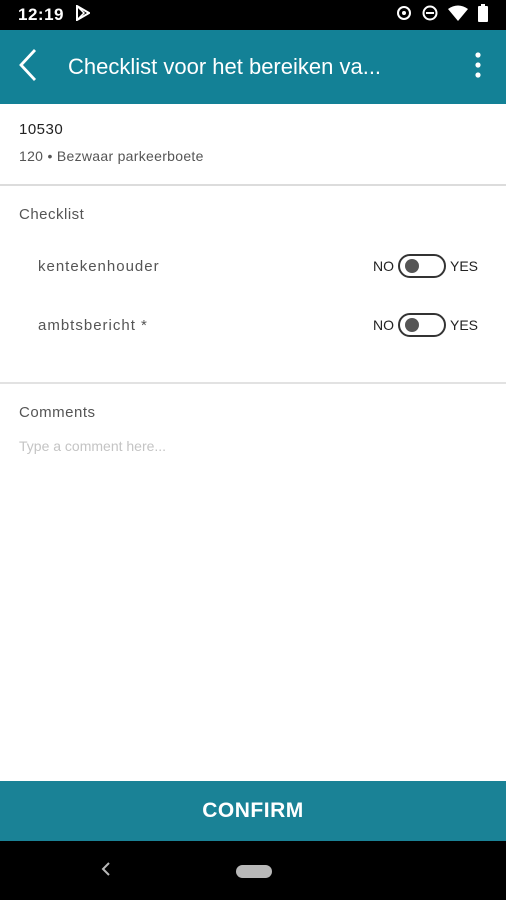 This screenshot has height=900, width=506. I want to click on comments-title: Comments, so click(57, 412).